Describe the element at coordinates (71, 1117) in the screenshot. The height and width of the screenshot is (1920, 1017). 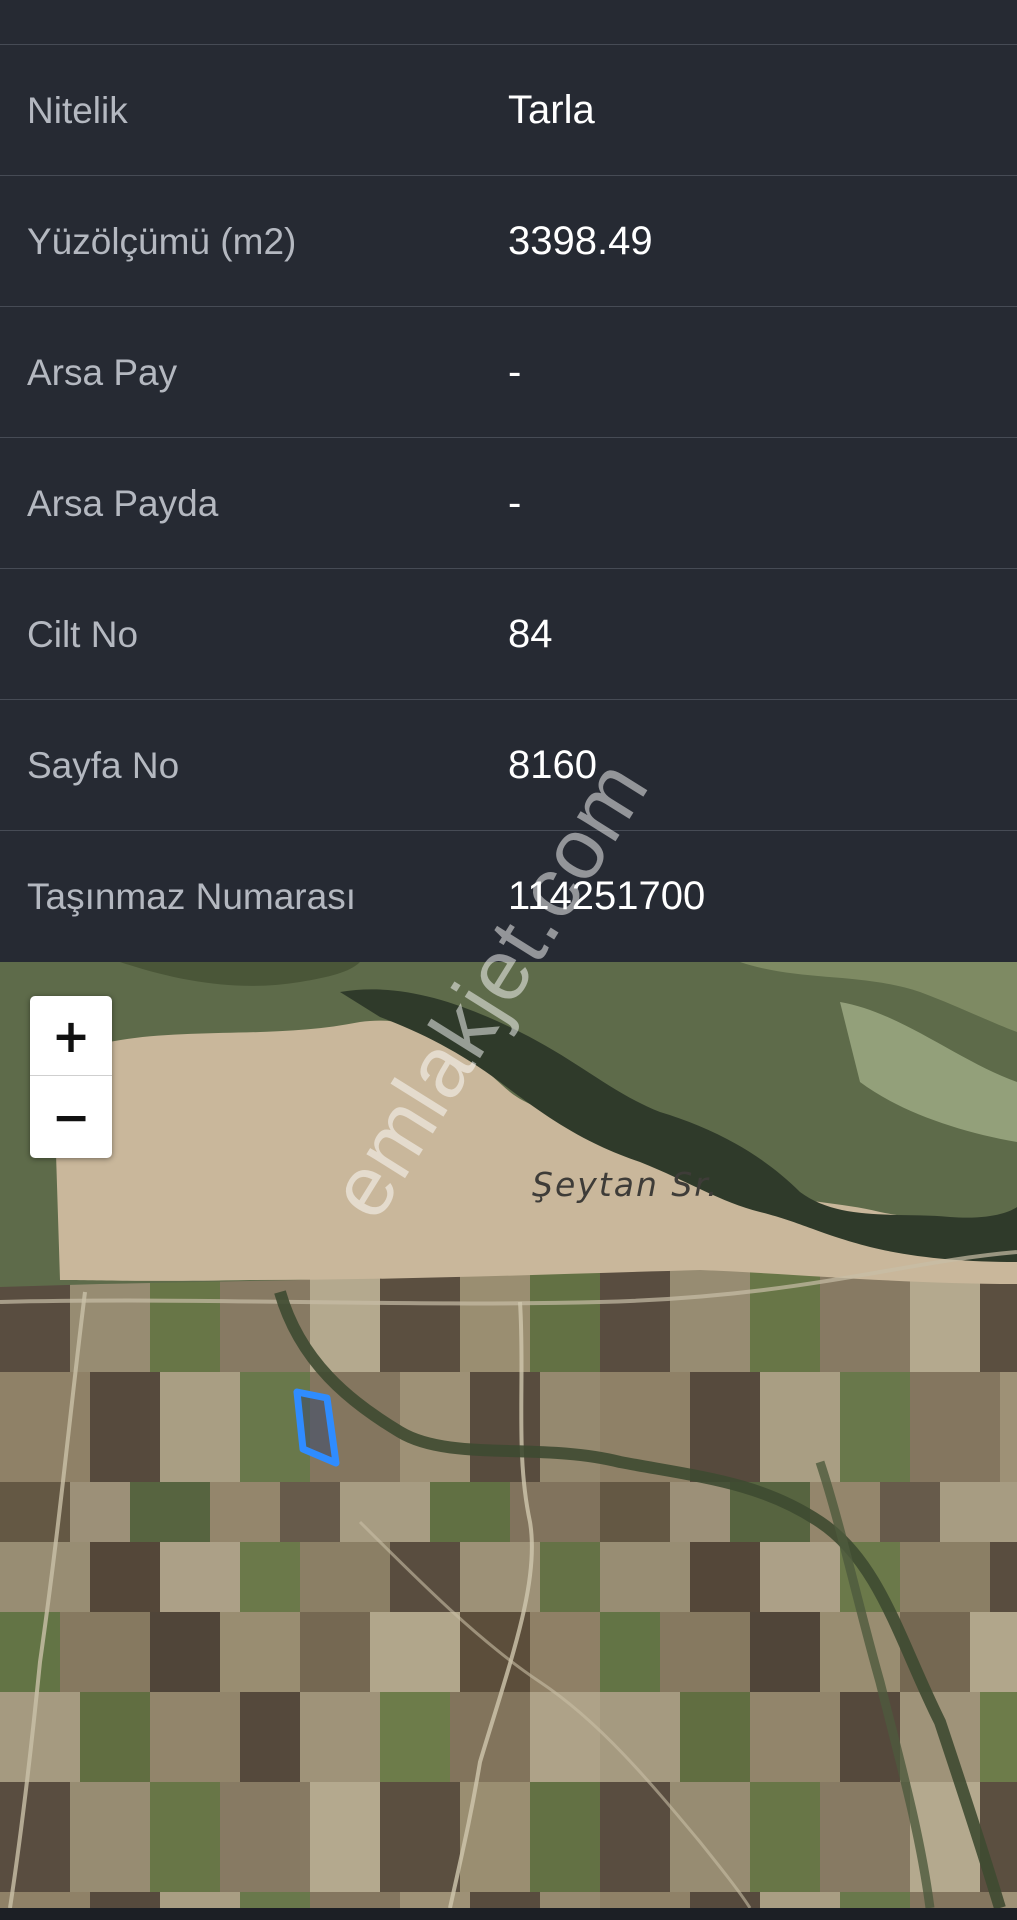
I see `zoom-out-button: −` at that location.